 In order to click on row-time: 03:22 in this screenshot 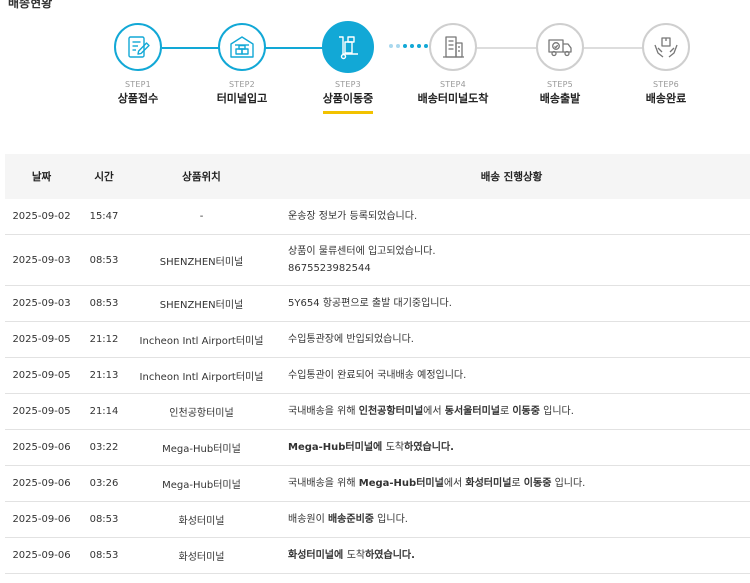, I will do `click(104, 447)`.